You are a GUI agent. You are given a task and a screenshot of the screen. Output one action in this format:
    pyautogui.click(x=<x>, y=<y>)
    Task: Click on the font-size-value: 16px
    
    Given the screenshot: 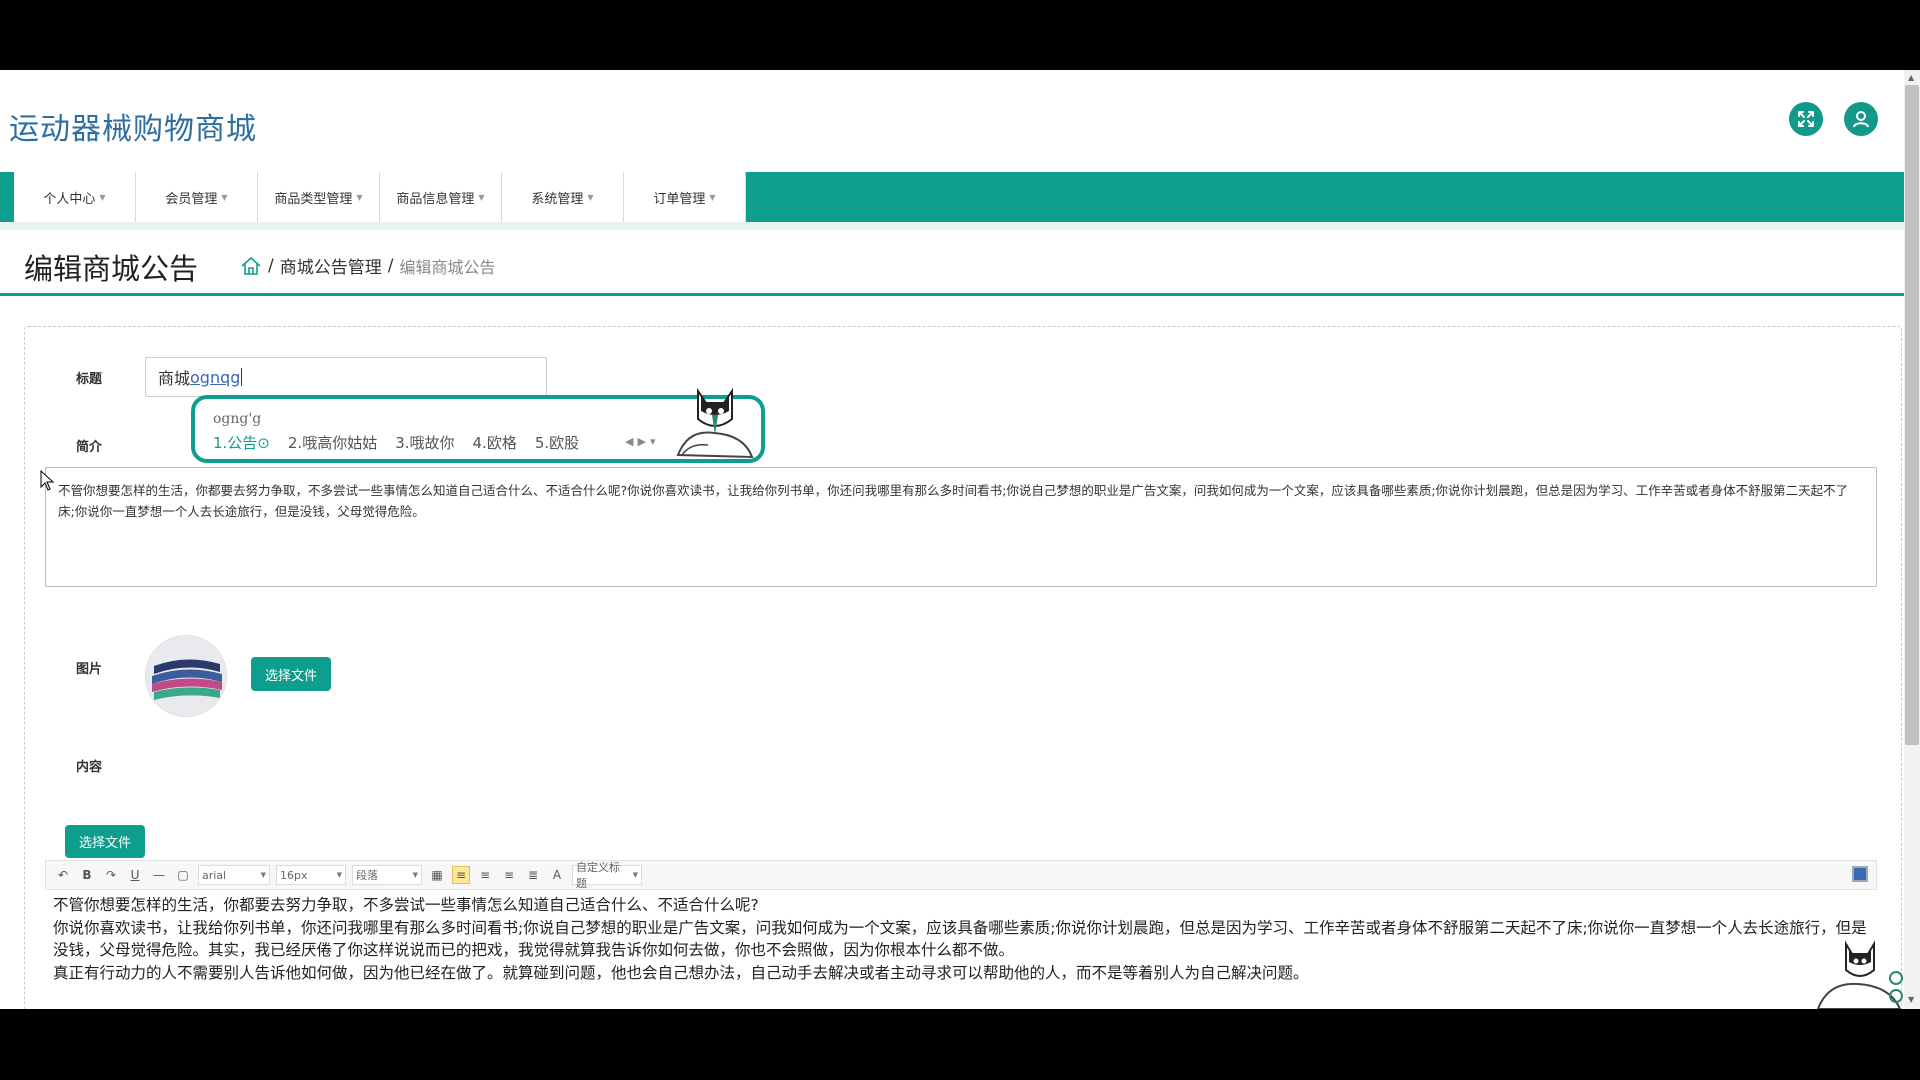 What is the action you would take?
    pyautogui.click(x=294, y=875)
    